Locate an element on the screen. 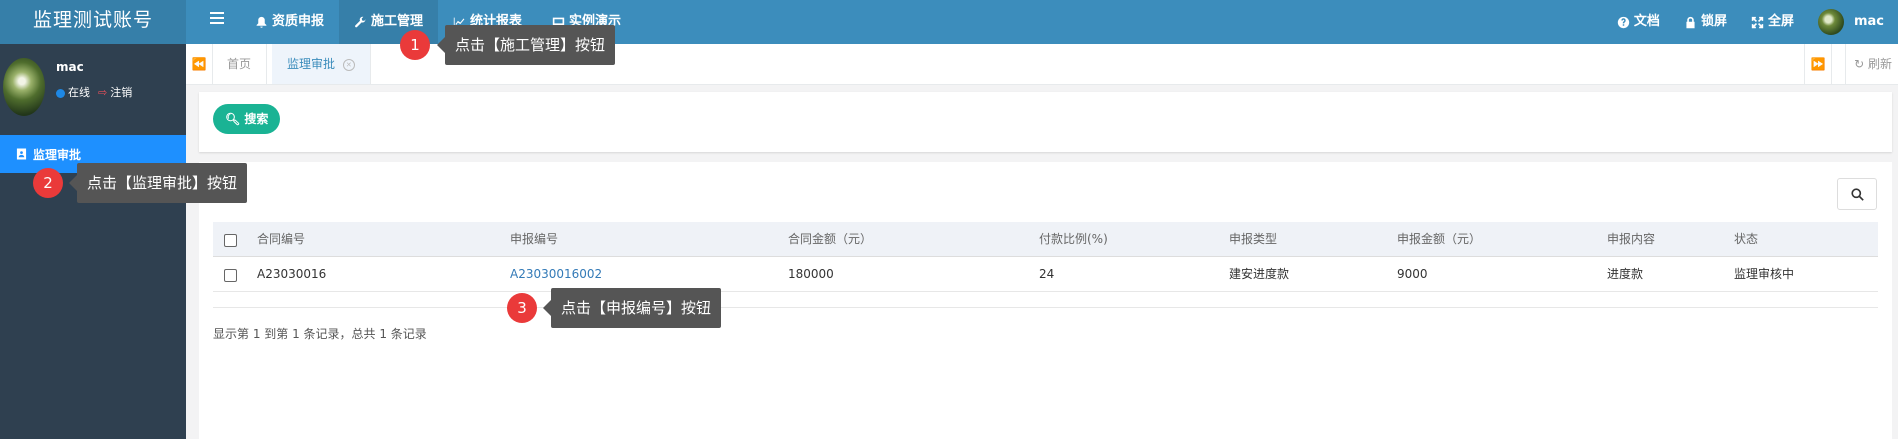 The image size is (1898, 439). callout-tooltip: 点击【申报编号】按钮 is located at coordinates (632, 308).